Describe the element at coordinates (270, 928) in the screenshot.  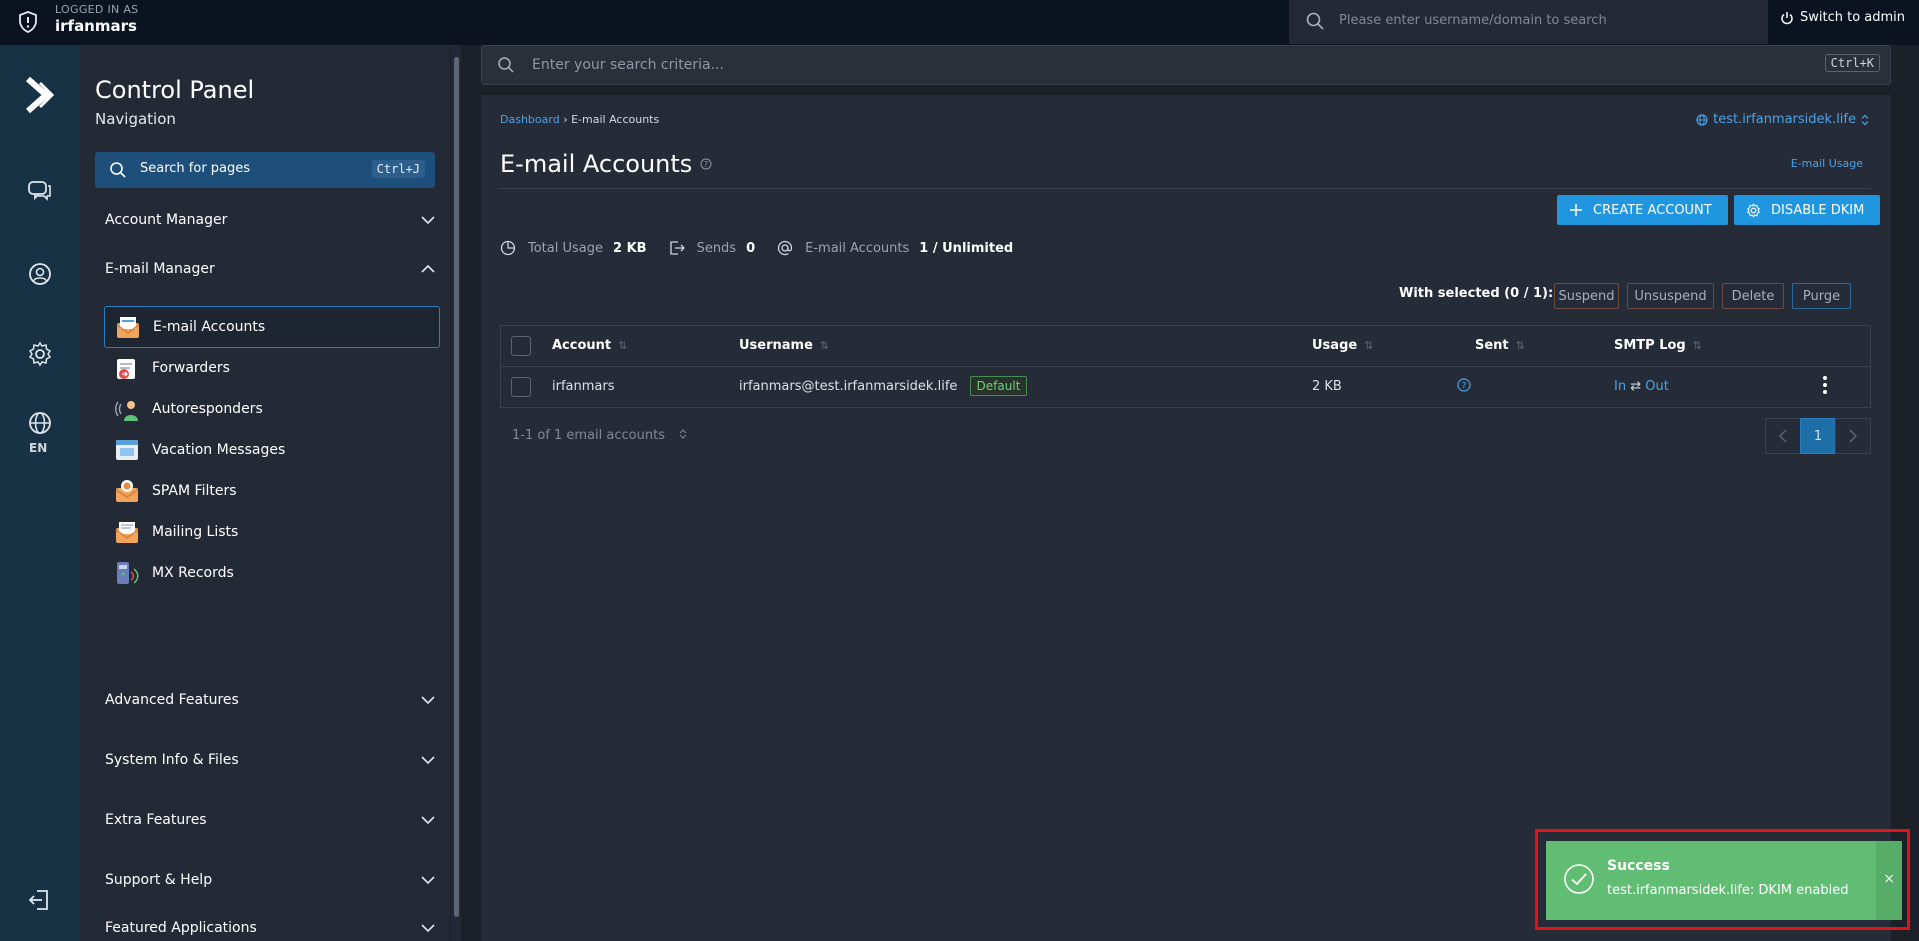
I see `sidebar-group-featured-applications: Featured Applications` at that location.